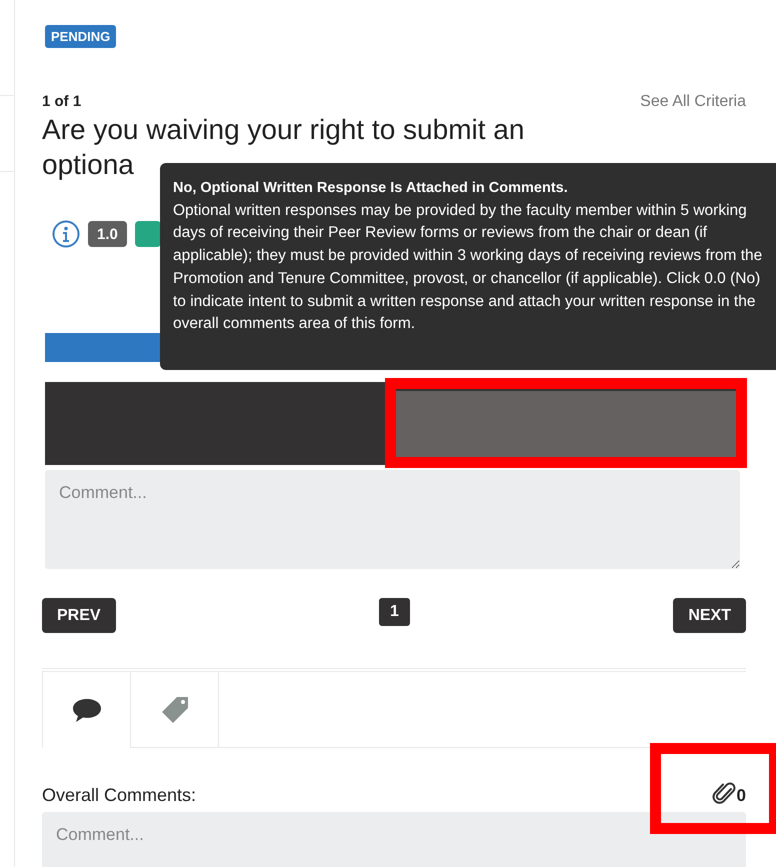 The width and height of the screenshot is (776, 867). I want to click on page-number: 1, so click(394, 612).